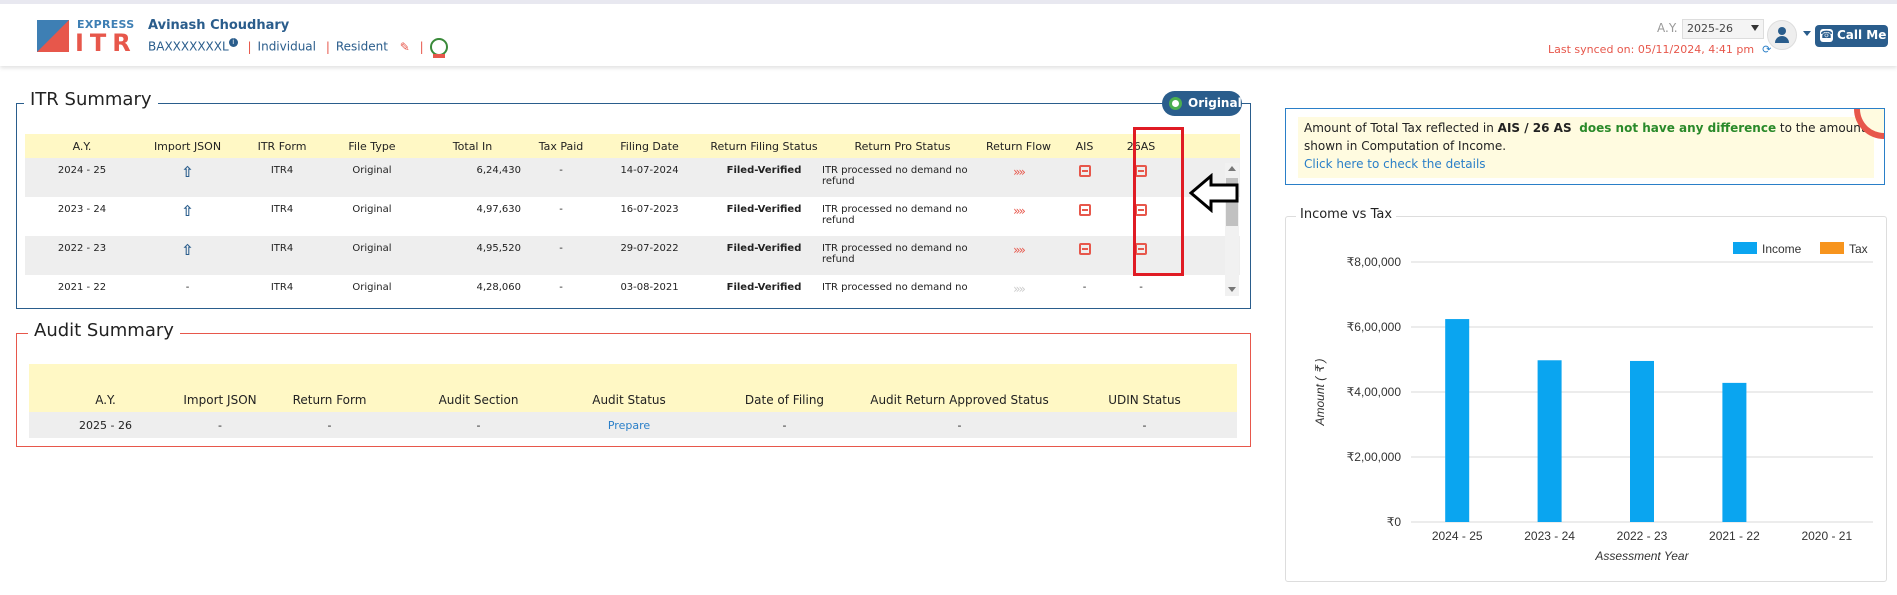 The width and height of the screenshot is (1897, 595). What do you see at coordinates (1084, 146) in the screenshot?
I see `col-ais: AIS` at bounding box center [1084, 146].